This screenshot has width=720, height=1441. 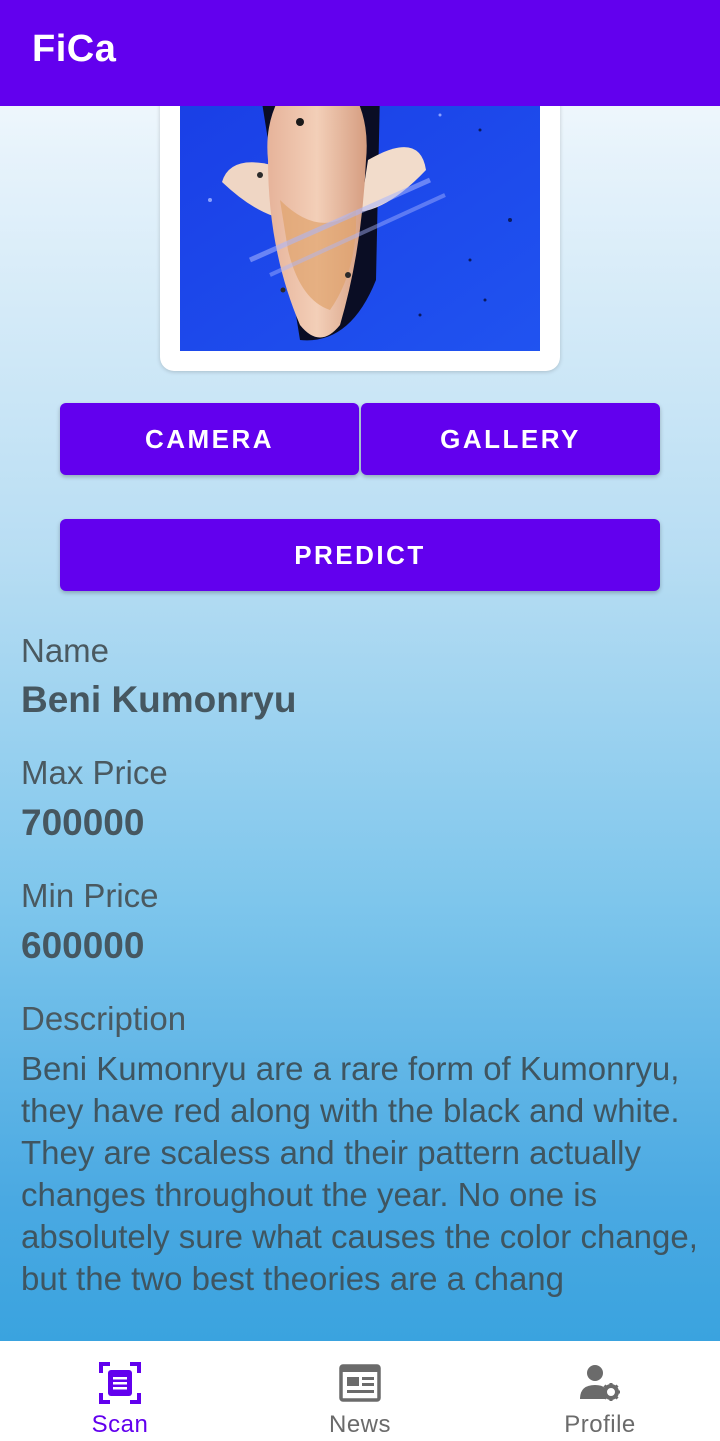 I want to click on bottom-navigation: Scan News Profile, so click(x=360, y=1391).